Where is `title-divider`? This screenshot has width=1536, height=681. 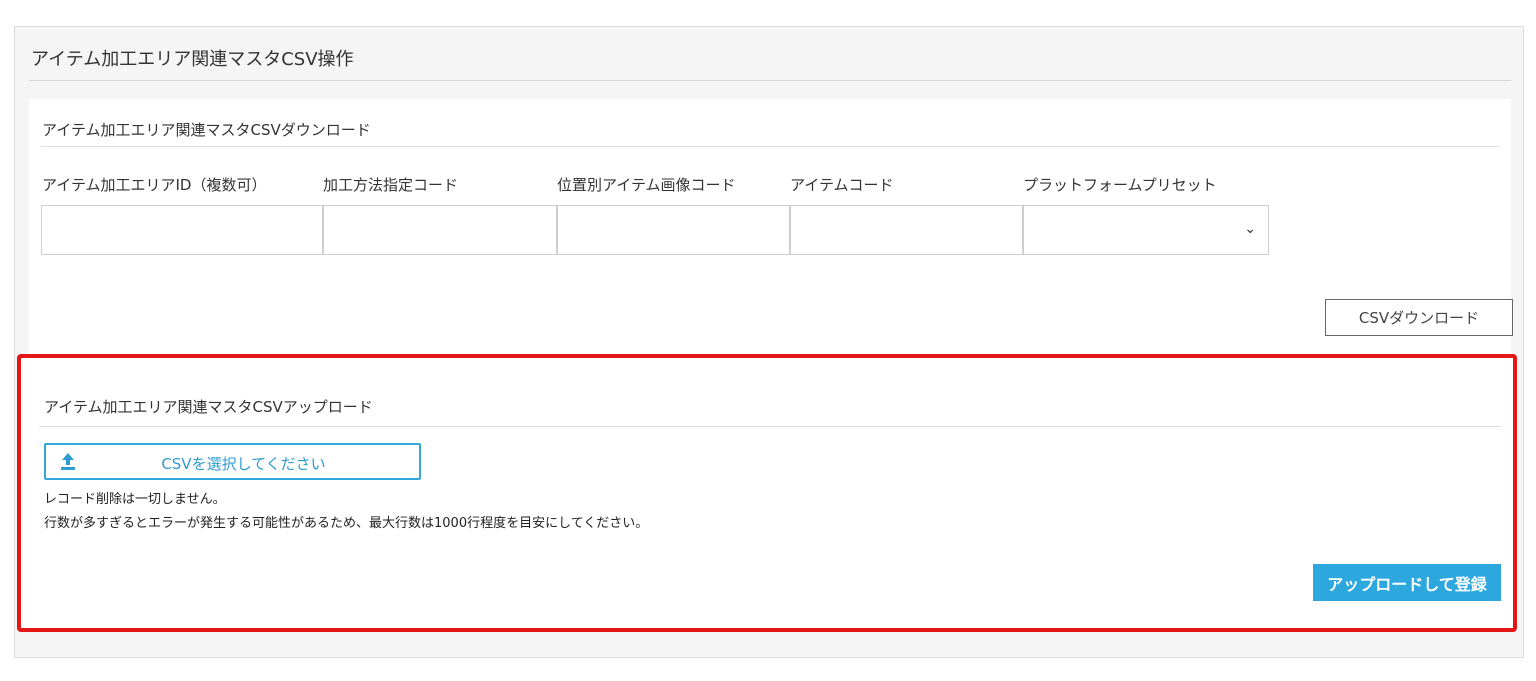 title-divider is located at coordinates (770, 80).